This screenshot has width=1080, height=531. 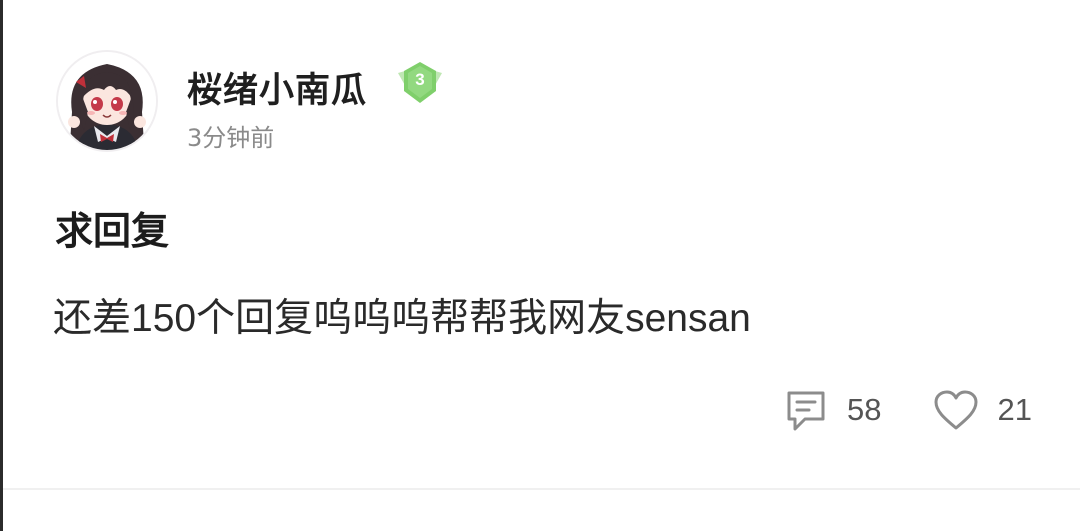 What do you see at coordinates (112, 231) in the screenshot?
I see `post-title: 求回复` at bounding box center [112, 231].